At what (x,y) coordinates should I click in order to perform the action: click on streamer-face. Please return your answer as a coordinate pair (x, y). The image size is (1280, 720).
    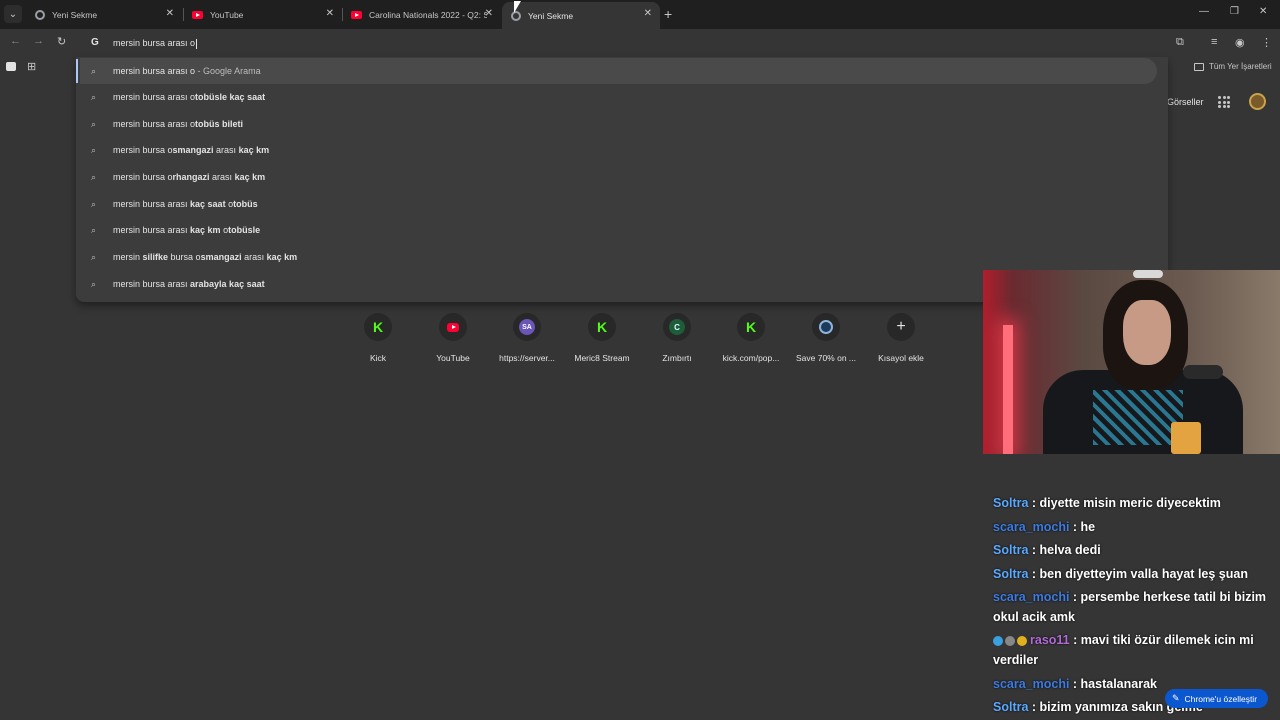
    Looking at the image, I should click on (1147, 332).